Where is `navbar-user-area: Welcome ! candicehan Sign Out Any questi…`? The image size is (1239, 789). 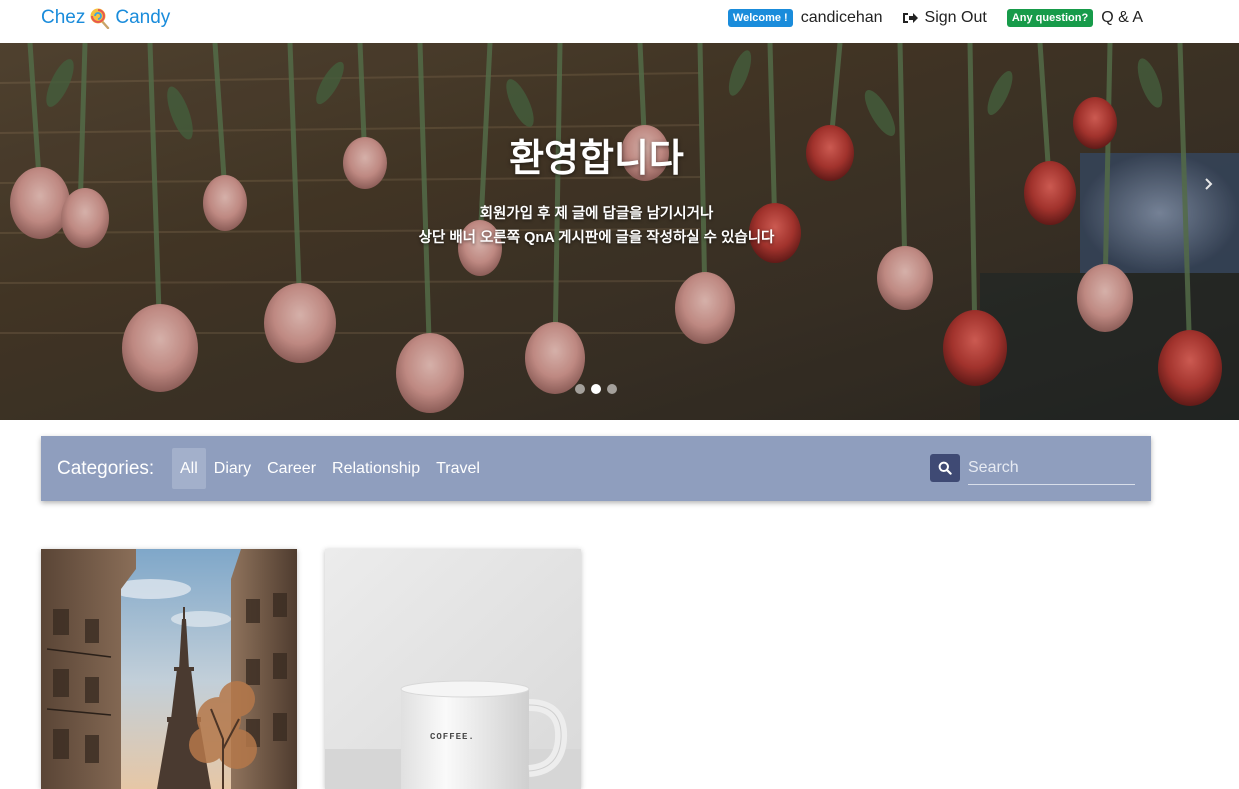 navbar-user-area: Welcome ! candicehan Sign Out Any questi… is located at coordinates (935, 18).